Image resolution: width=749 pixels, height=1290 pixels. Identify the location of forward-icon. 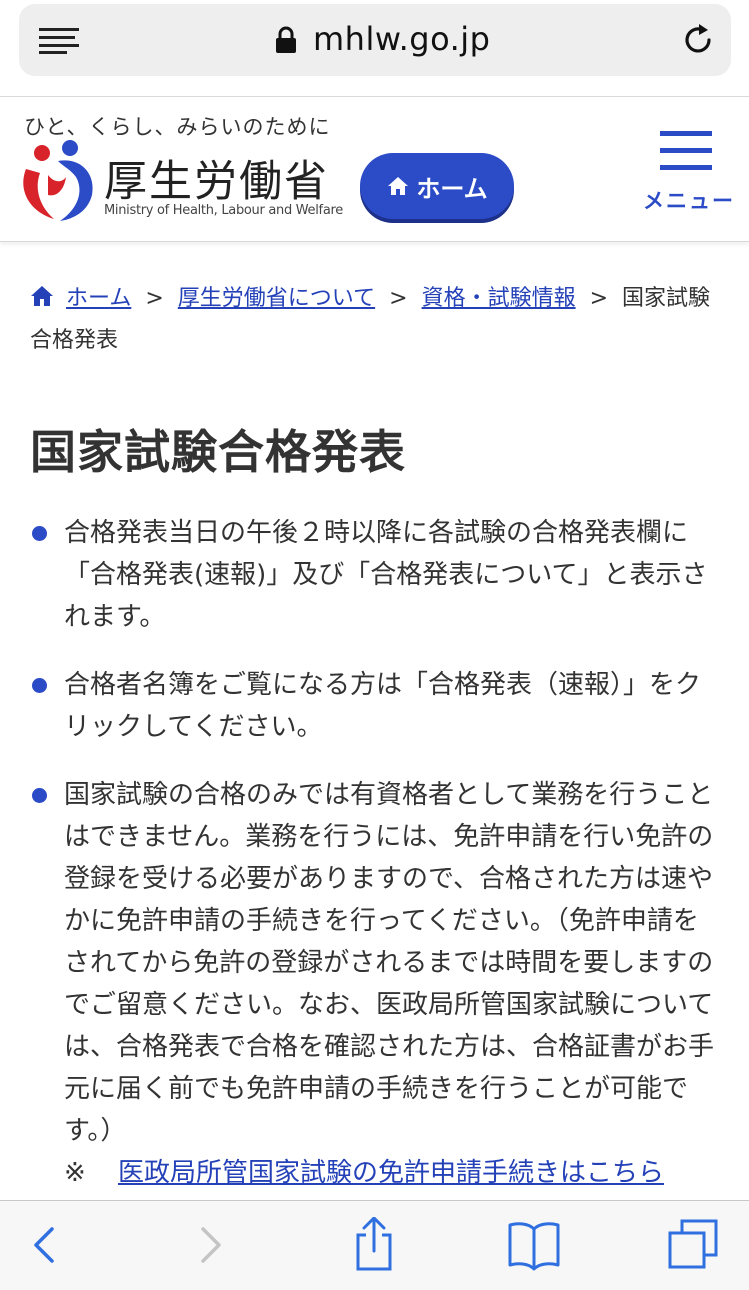
(211, 1245).